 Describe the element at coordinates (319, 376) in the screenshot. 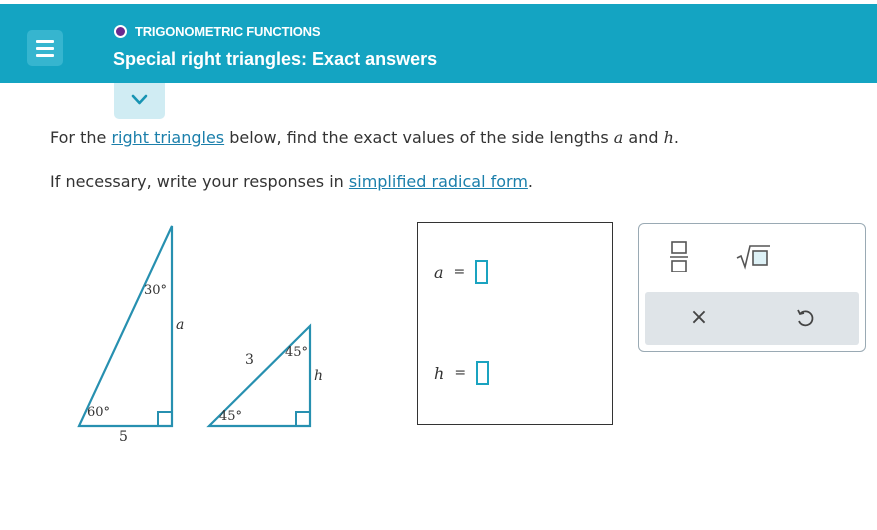

I see `side-h-label: h` at that location.